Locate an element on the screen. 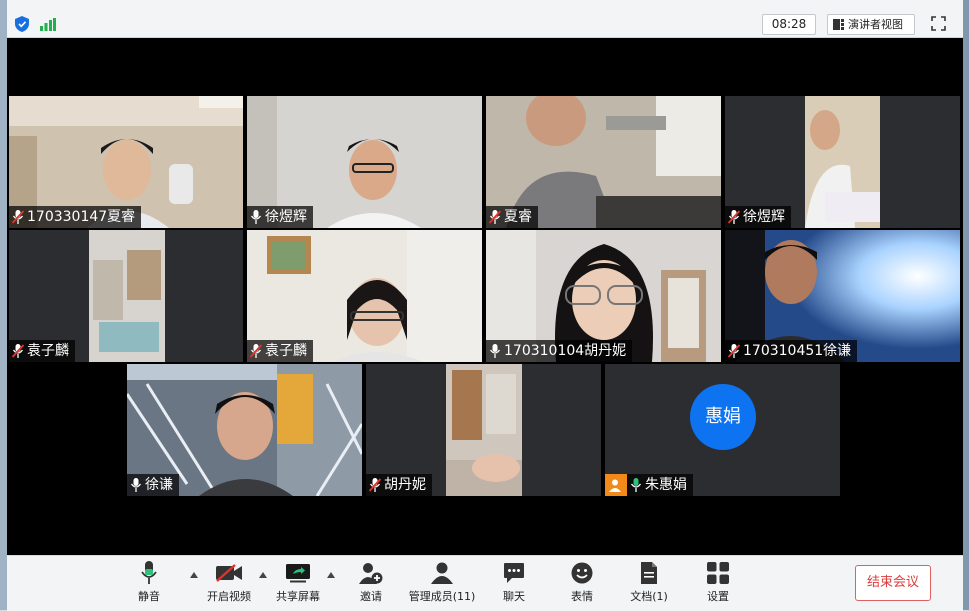  chat-bubble-icon is located at coordinates (514, 573).